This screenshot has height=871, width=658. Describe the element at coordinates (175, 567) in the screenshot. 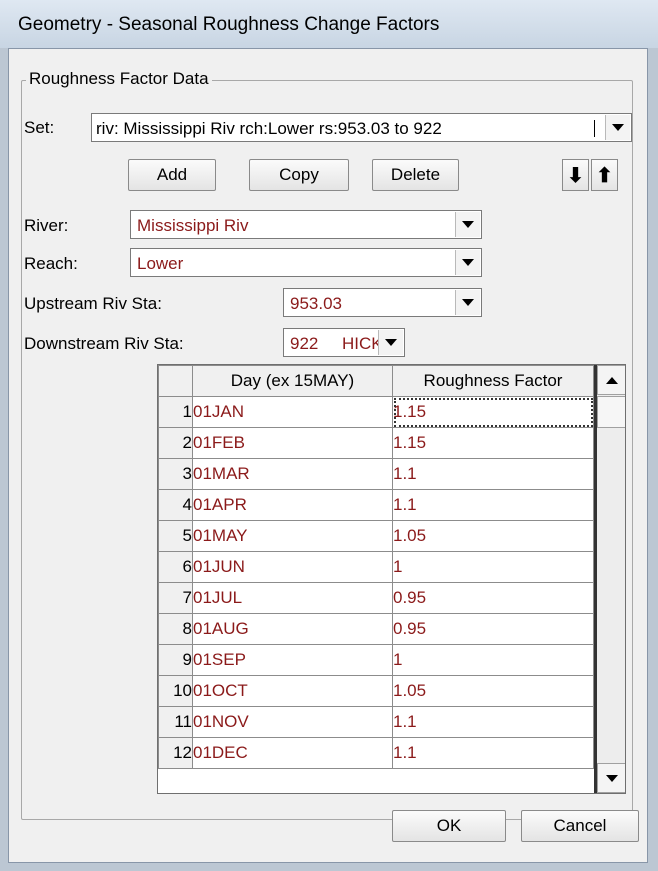

I see `row-number: 6` at that location.